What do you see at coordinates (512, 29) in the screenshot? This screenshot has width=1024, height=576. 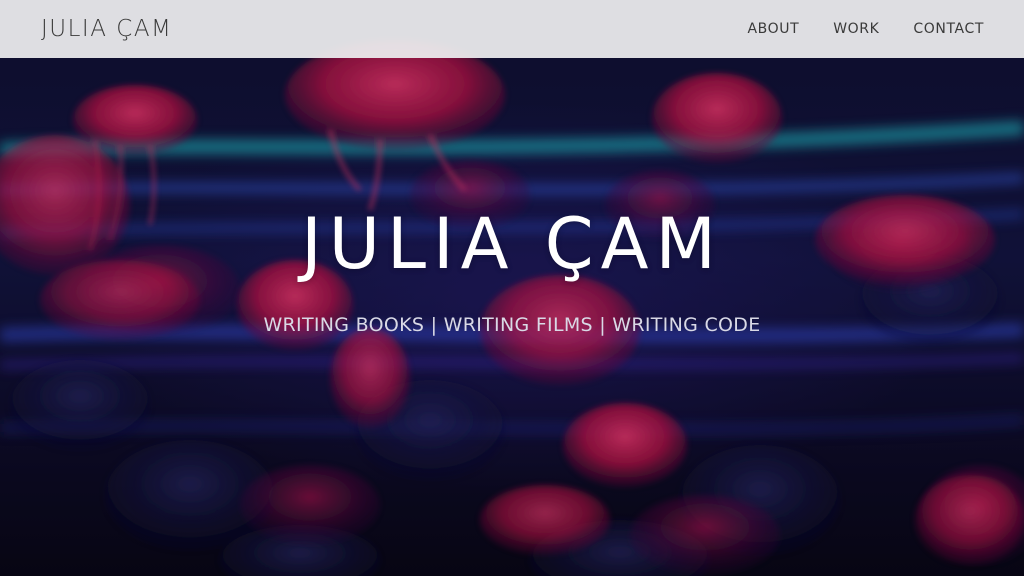 I see `top-navbar: JULIA ÇAM ABOUT WORK CONTACT` at bounding box center [512, 29].